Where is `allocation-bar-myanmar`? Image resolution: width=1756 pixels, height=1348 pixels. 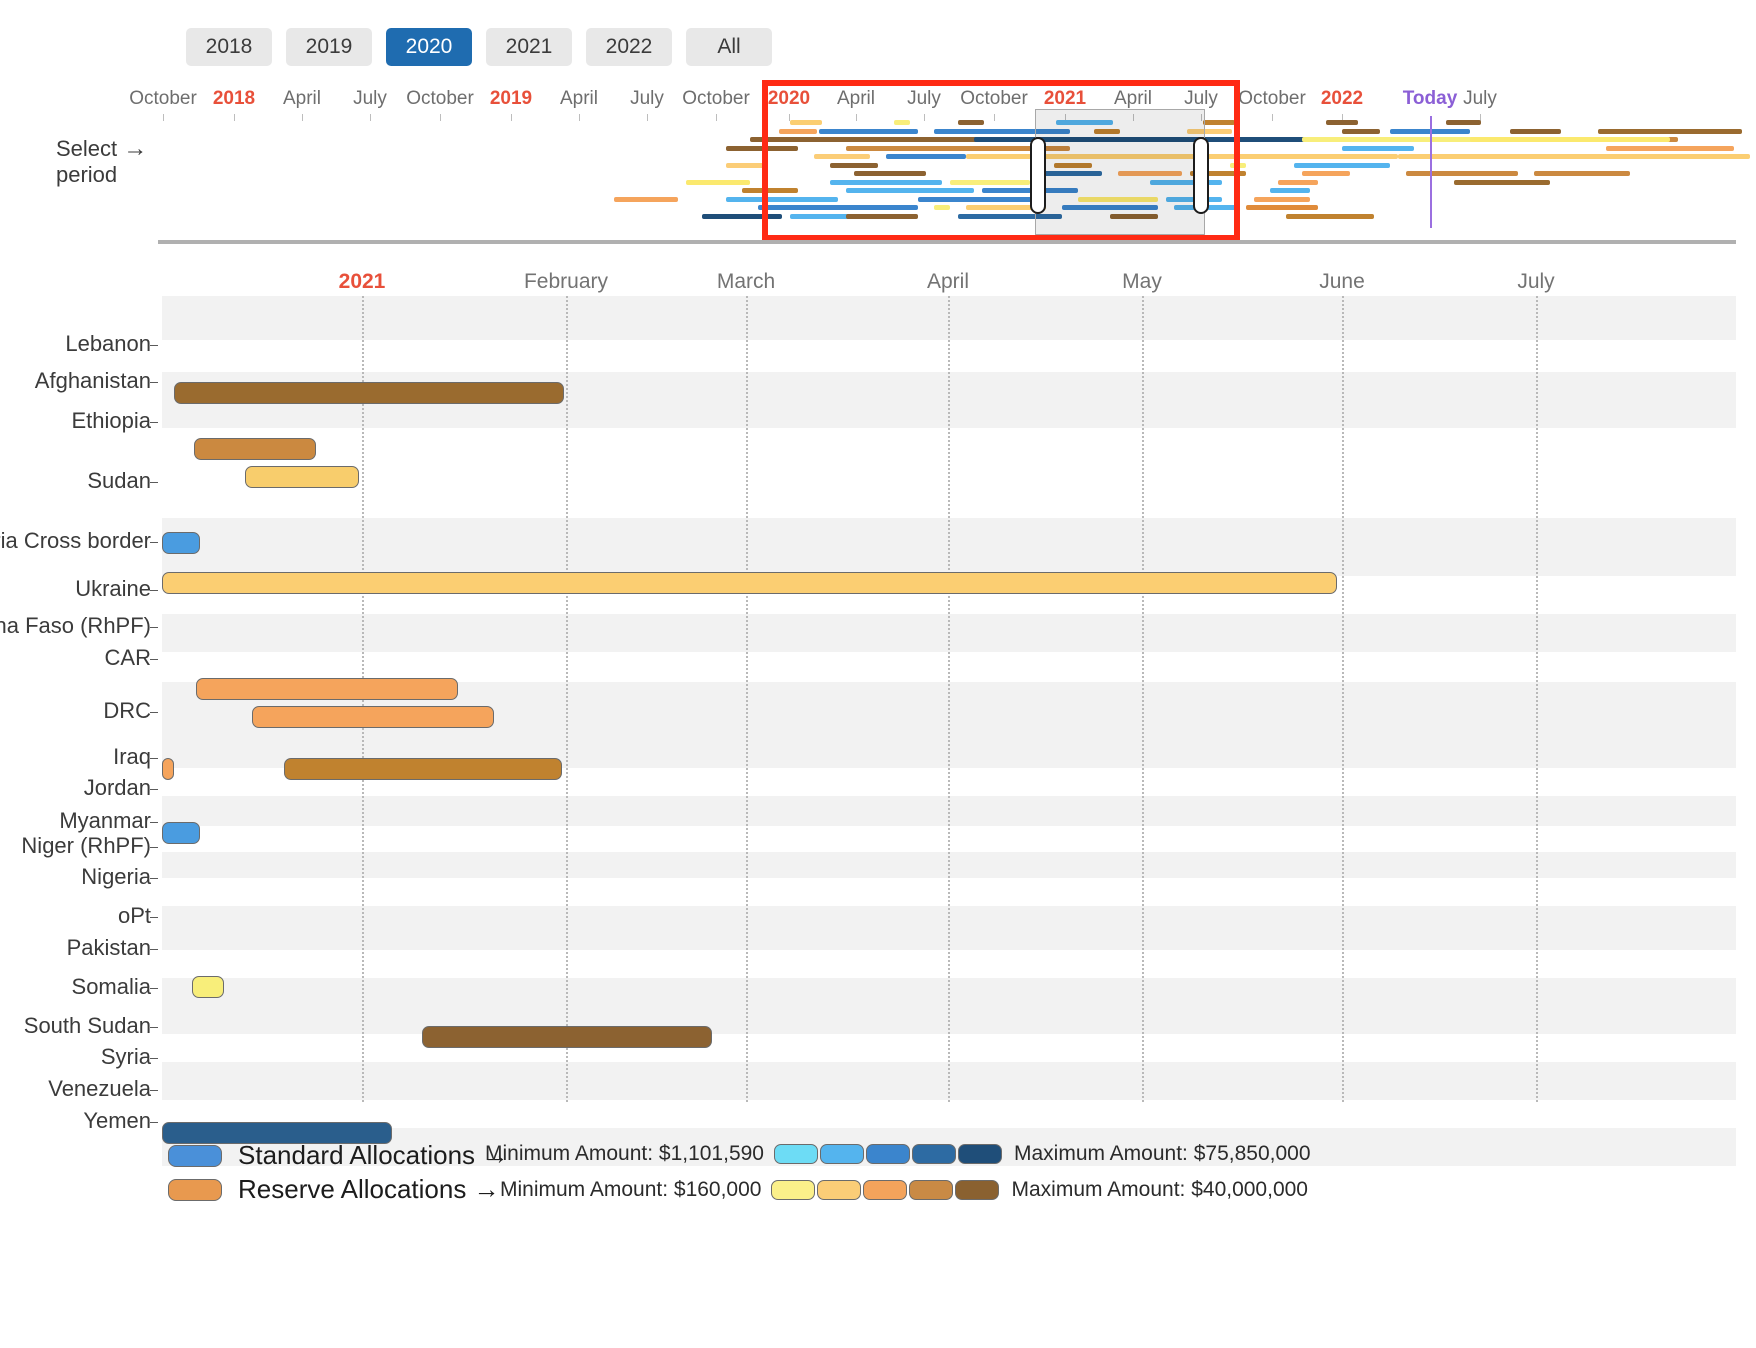
allocation-bar-myanmar is located at coordinates (181, 833).